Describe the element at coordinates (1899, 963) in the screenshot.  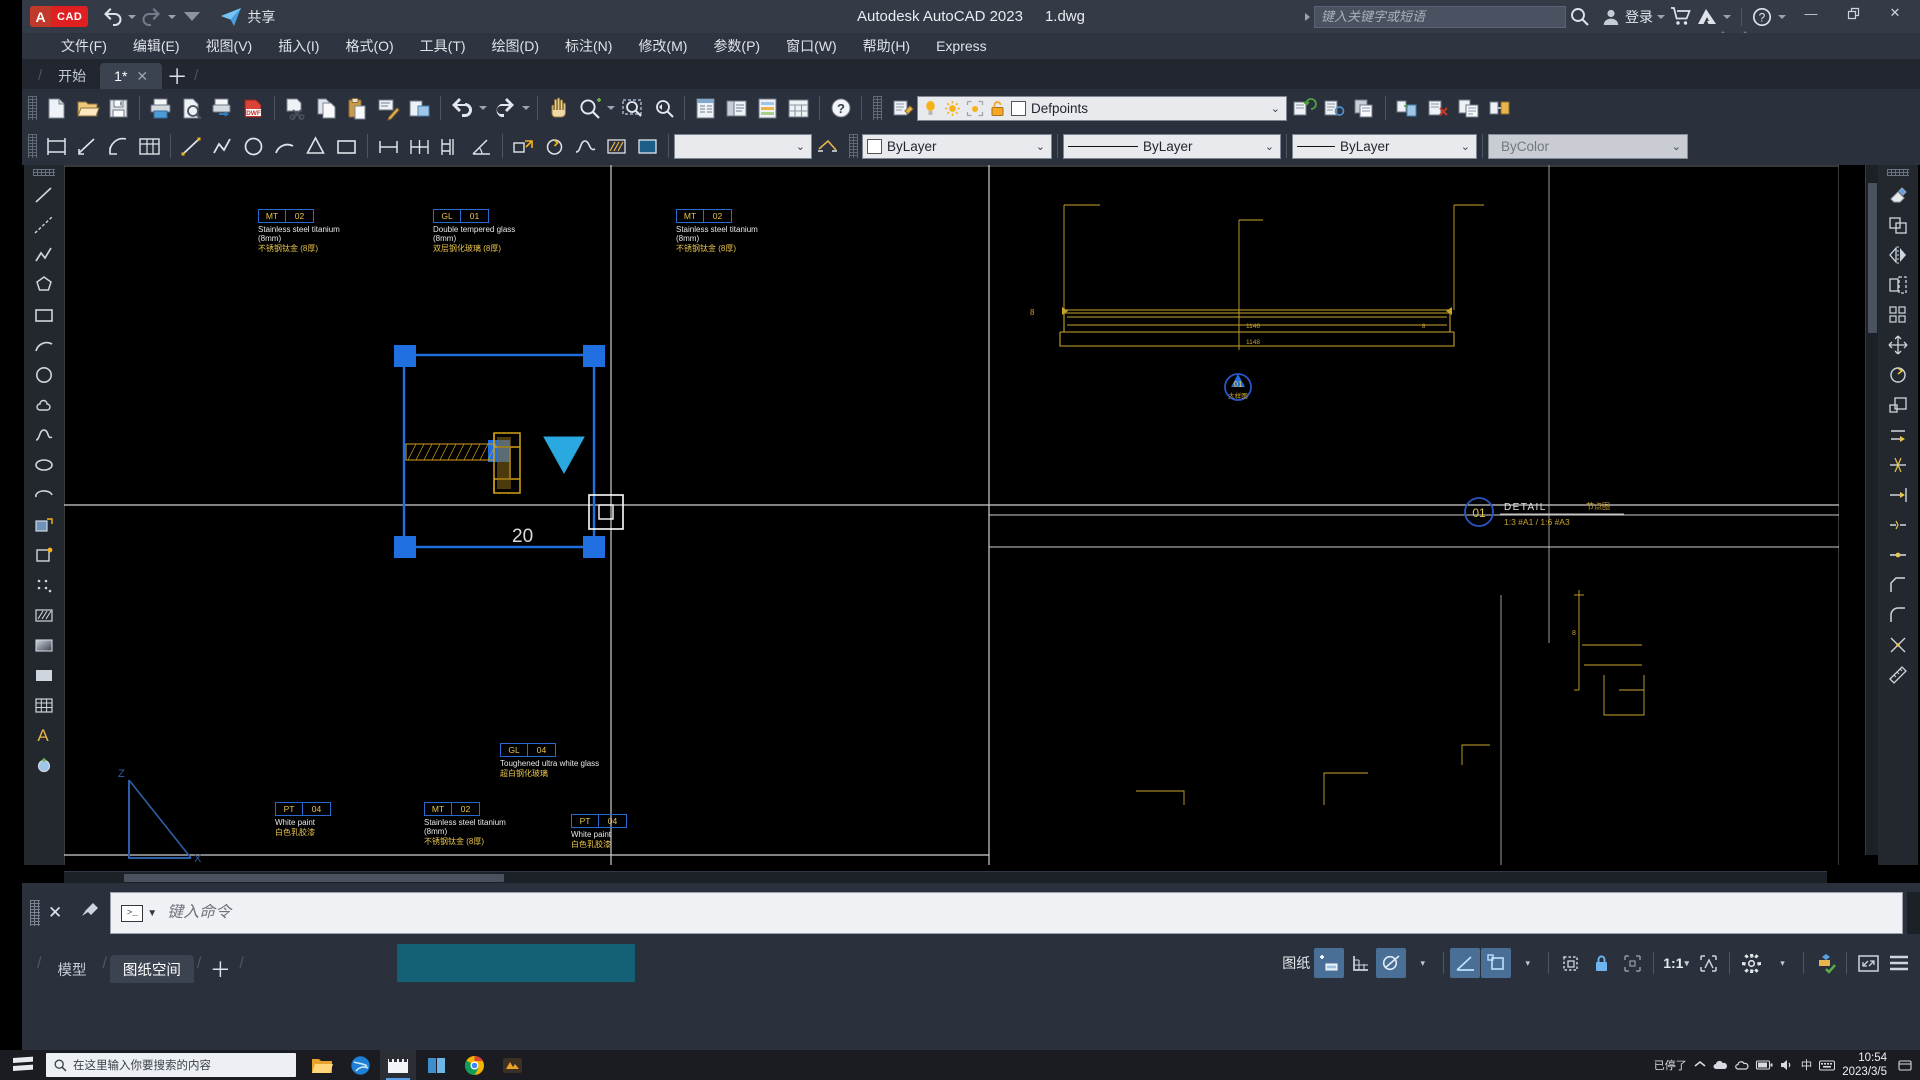
I see `status-bar-menu-icon` at that location.